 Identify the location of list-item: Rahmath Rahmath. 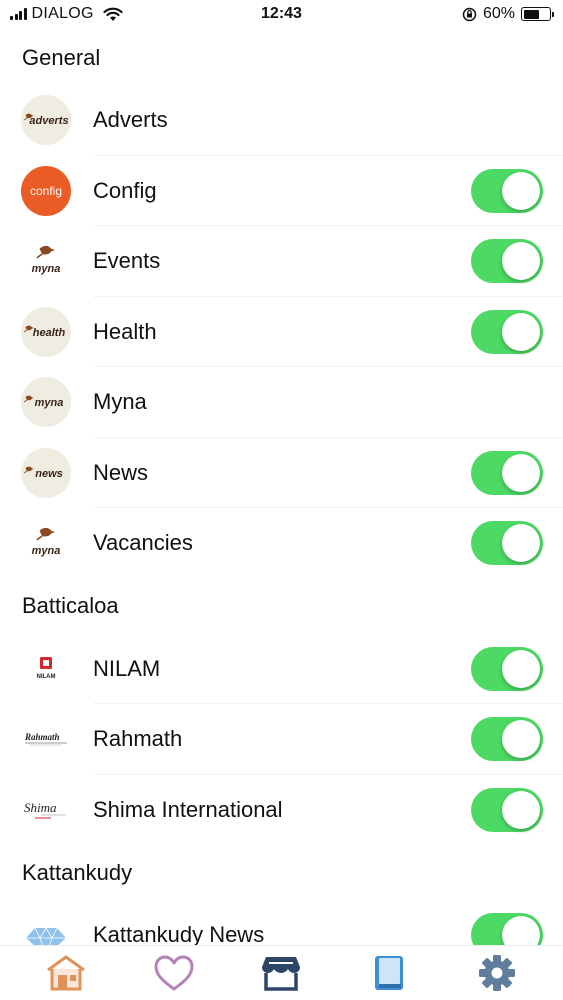
(281, 739).